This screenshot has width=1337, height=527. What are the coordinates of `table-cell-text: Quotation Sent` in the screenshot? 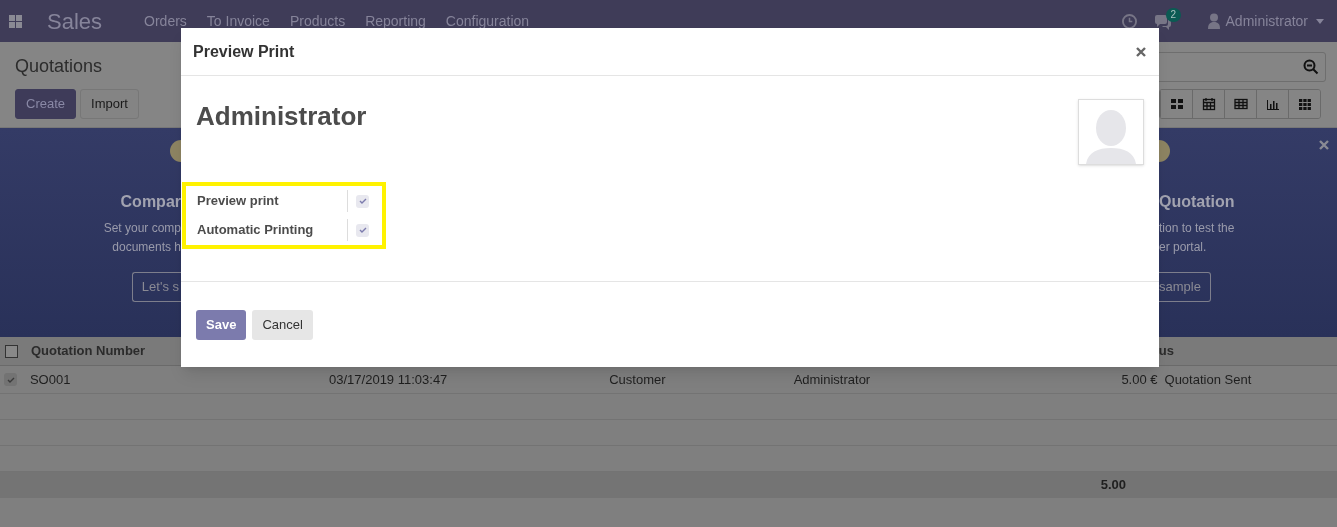 It's located at (1208, 379).